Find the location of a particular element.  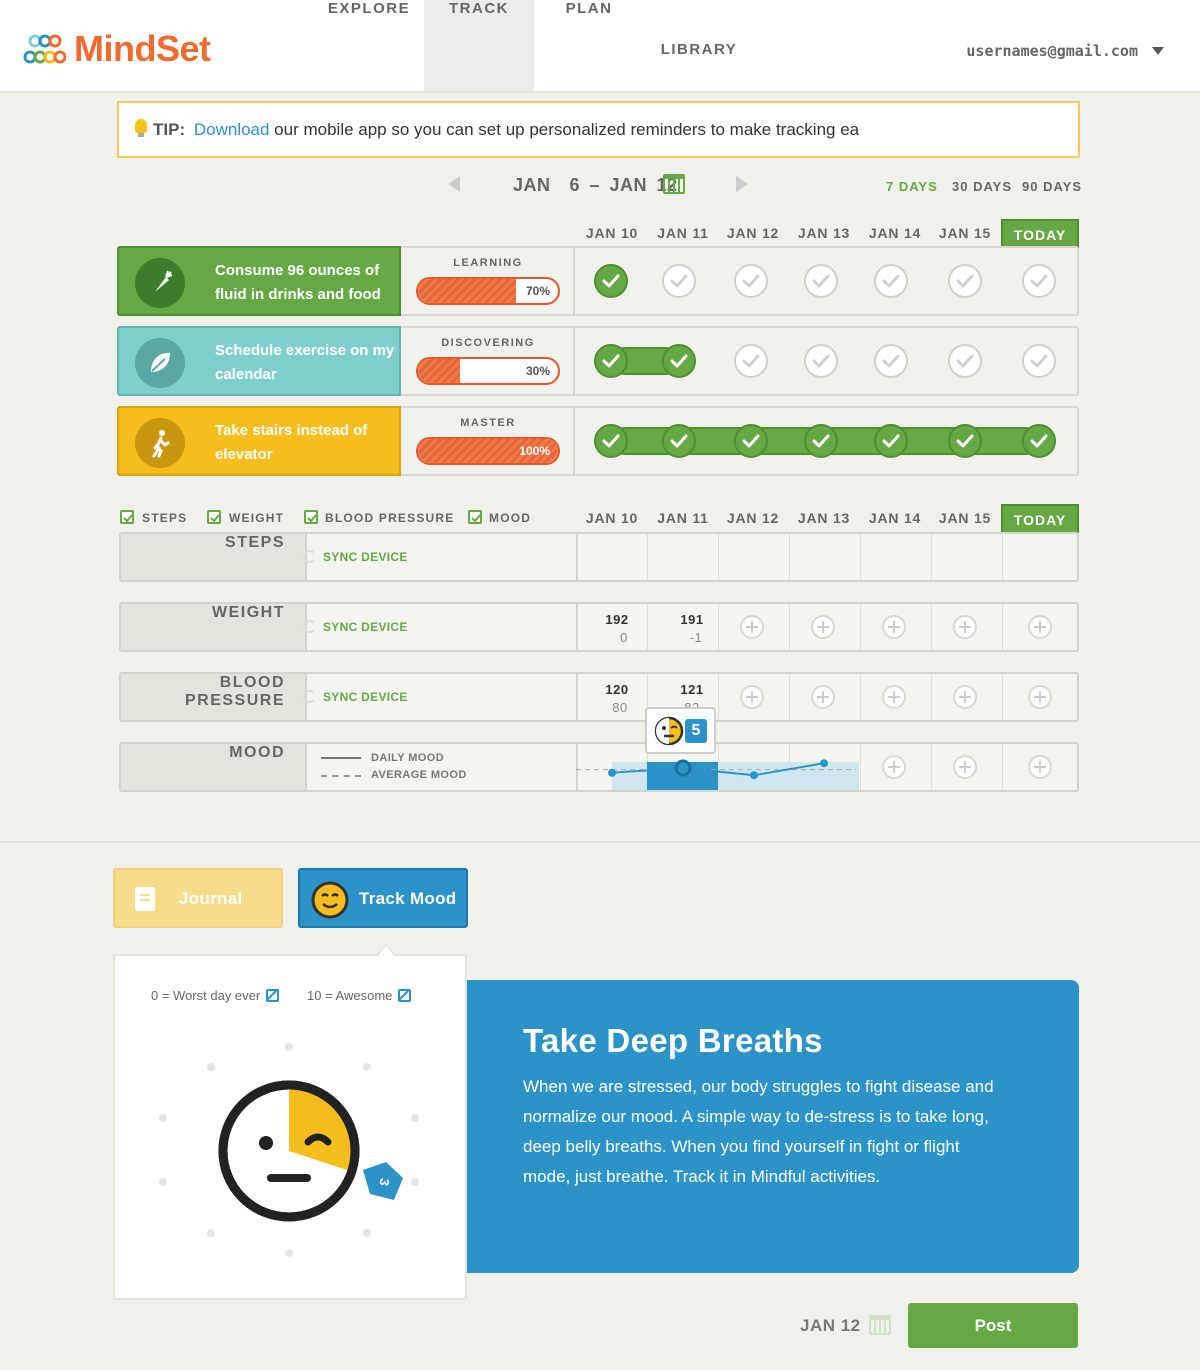

legend-average-mood: AVERAGE MOOD is located at coordinates (419, 775).